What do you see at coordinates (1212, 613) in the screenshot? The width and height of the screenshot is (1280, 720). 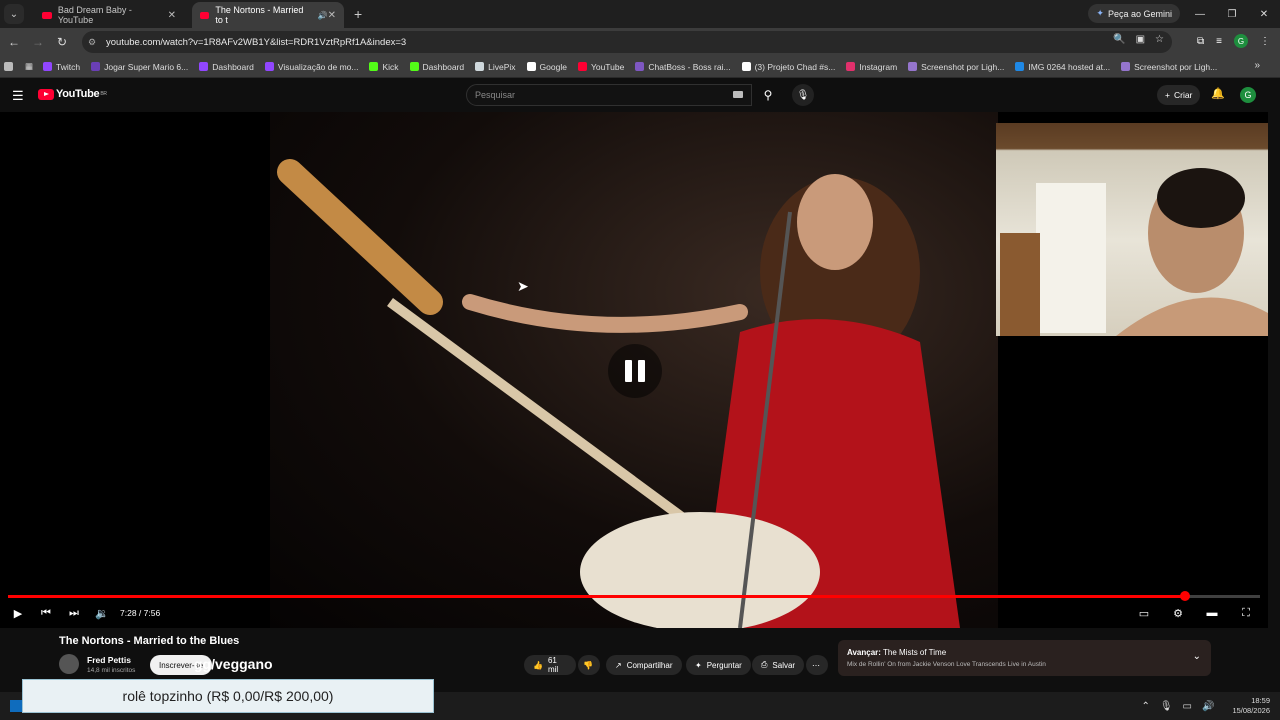 I see `theater-mode-icon: ▬` at bounding box center [1212, 613].